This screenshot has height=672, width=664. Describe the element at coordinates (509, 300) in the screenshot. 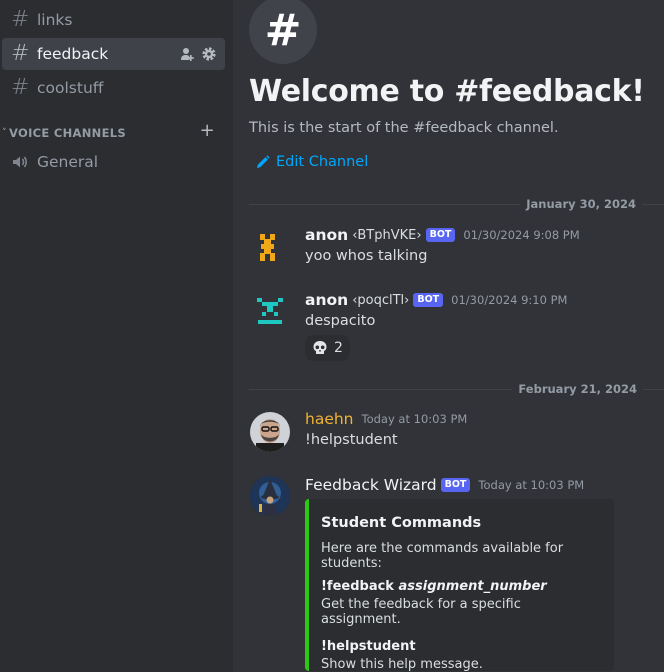

I see `timestamp: 01/30/2024 9:10 PM` at that location.